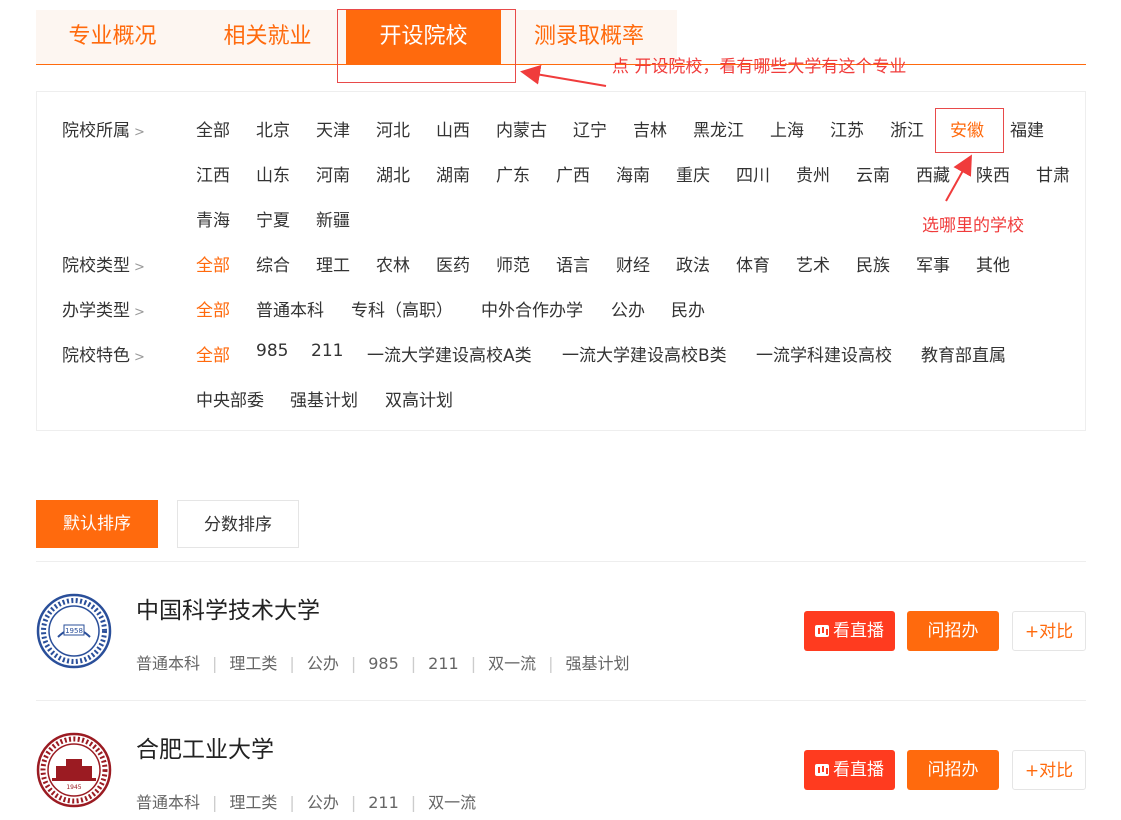 This screenshot has height=820, width=1121. What do you see at coordinates (333, 173) in the screenshot?
I see `filter-option-region: 河南` at bounding box center [333, 173].